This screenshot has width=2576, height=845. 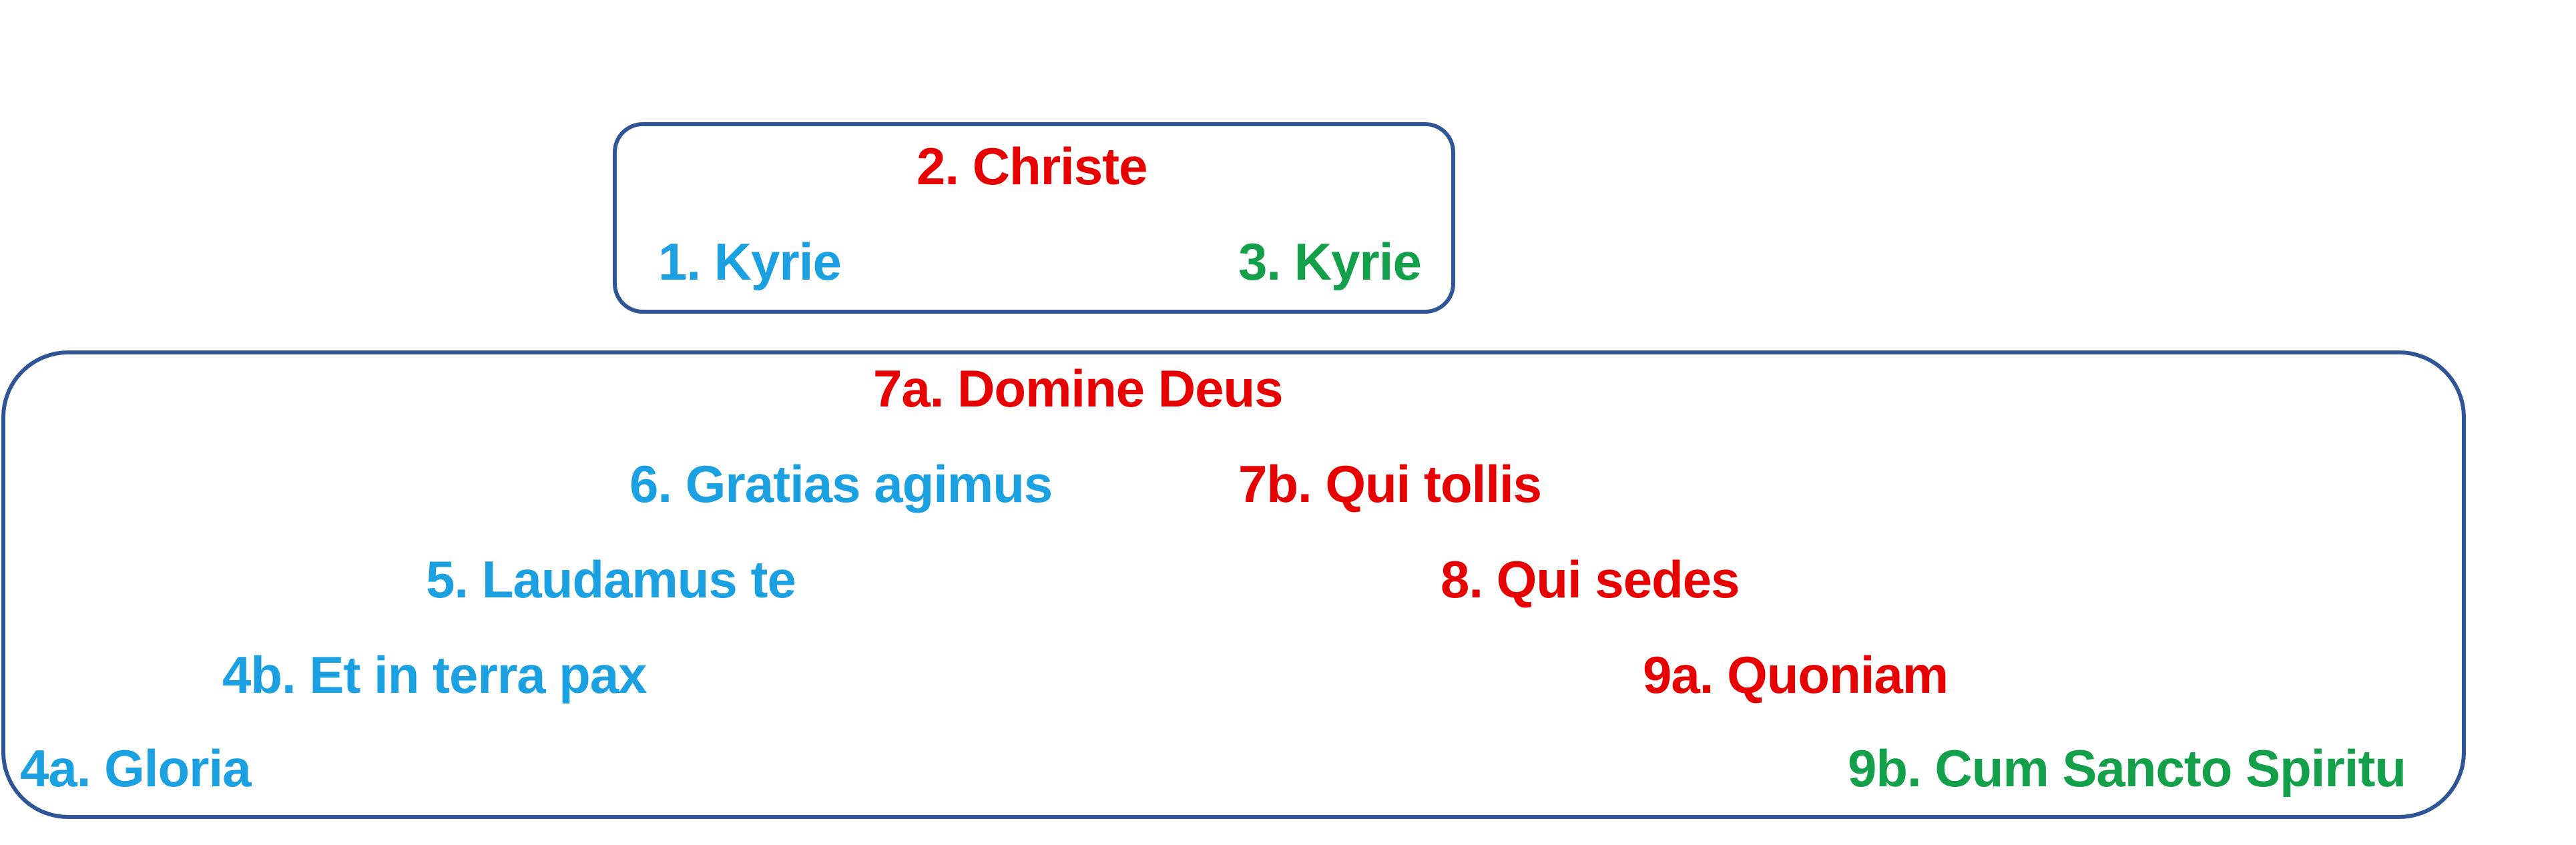 I want to click on label-gloria: 4a. Gloria, so click(x=135, y=768).